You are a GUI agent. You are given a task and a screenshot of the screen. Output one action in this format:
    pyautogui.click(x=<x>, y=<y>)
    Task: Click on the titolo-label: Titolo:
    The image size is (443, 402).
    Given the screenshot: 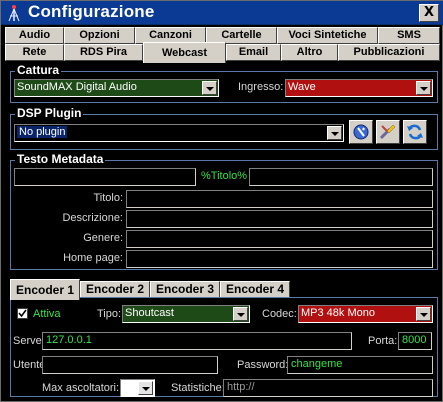 What is the action you would take?
    pyautogui.click(x=108, y=198)
    